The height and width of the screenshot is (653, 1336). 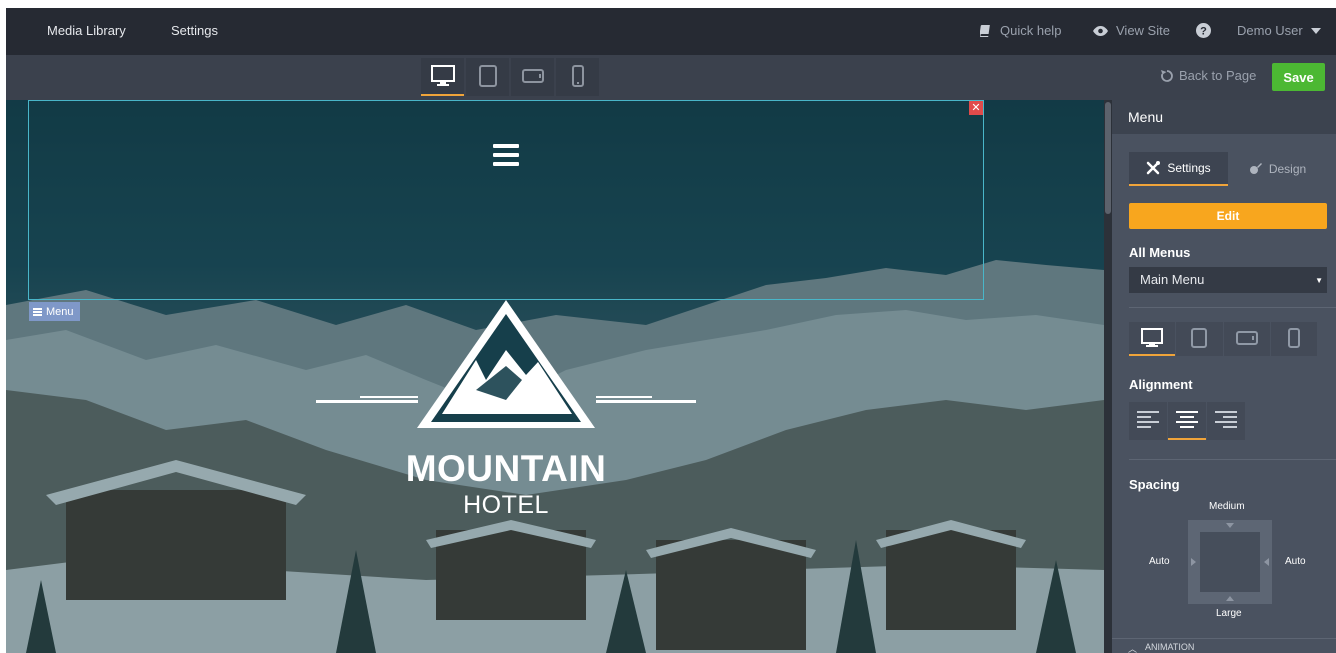 What do you see at coordinates (1298, 77) in the screenshot?
I see `save-button: Save` at bounding box center [1298, 77].